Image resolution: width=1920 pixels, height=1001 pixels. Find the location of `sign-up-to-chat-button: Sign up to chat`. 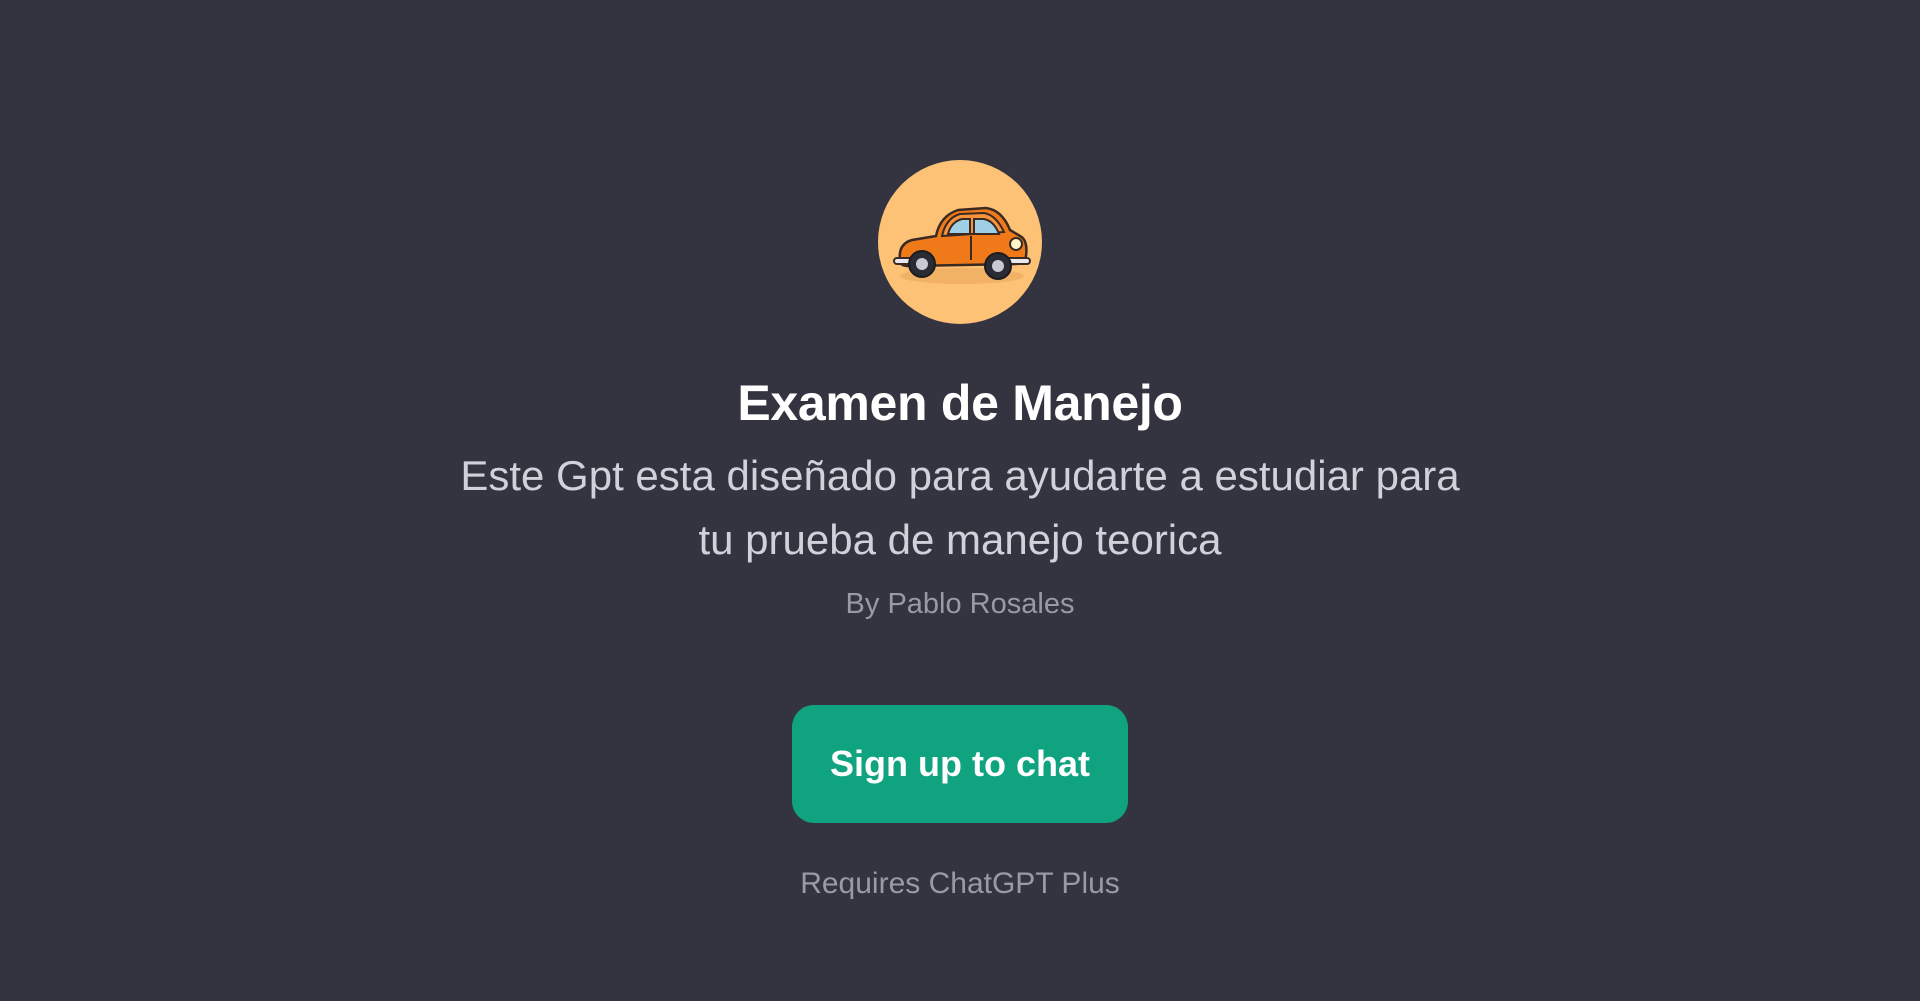

sign-up-to-chat-button: Sign up to chat is located at coordinates (960, 764).